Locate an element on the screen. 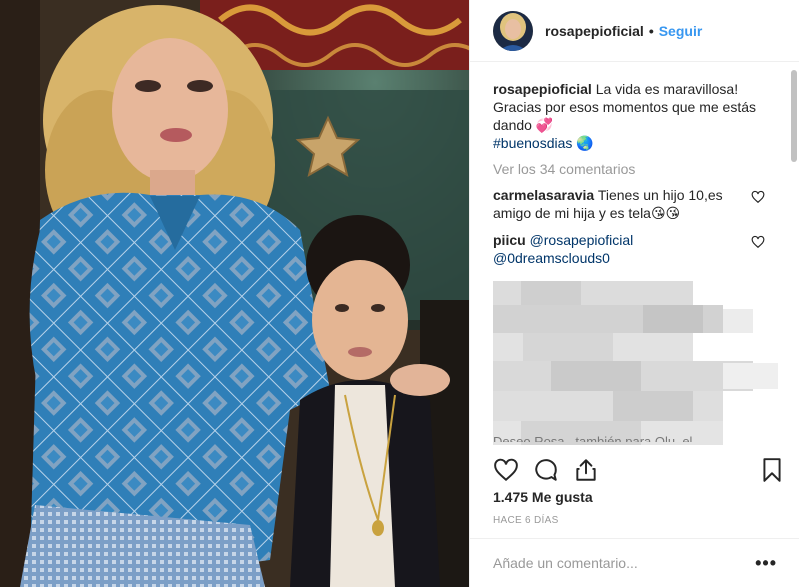 Image resolution: width=799 pixels, height=587 pixels. avatar-icon is located at coordinates (513, 30).